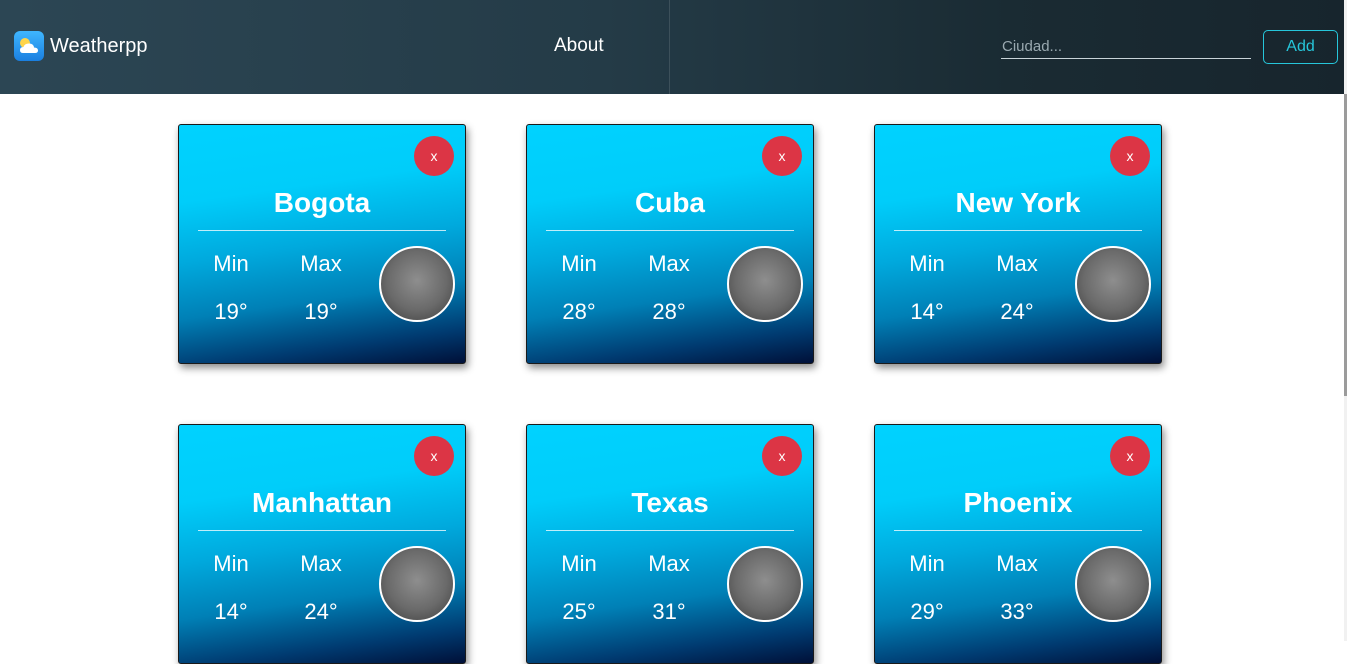  I want to click on brand-link: Weatherpp, so click(80, 46).